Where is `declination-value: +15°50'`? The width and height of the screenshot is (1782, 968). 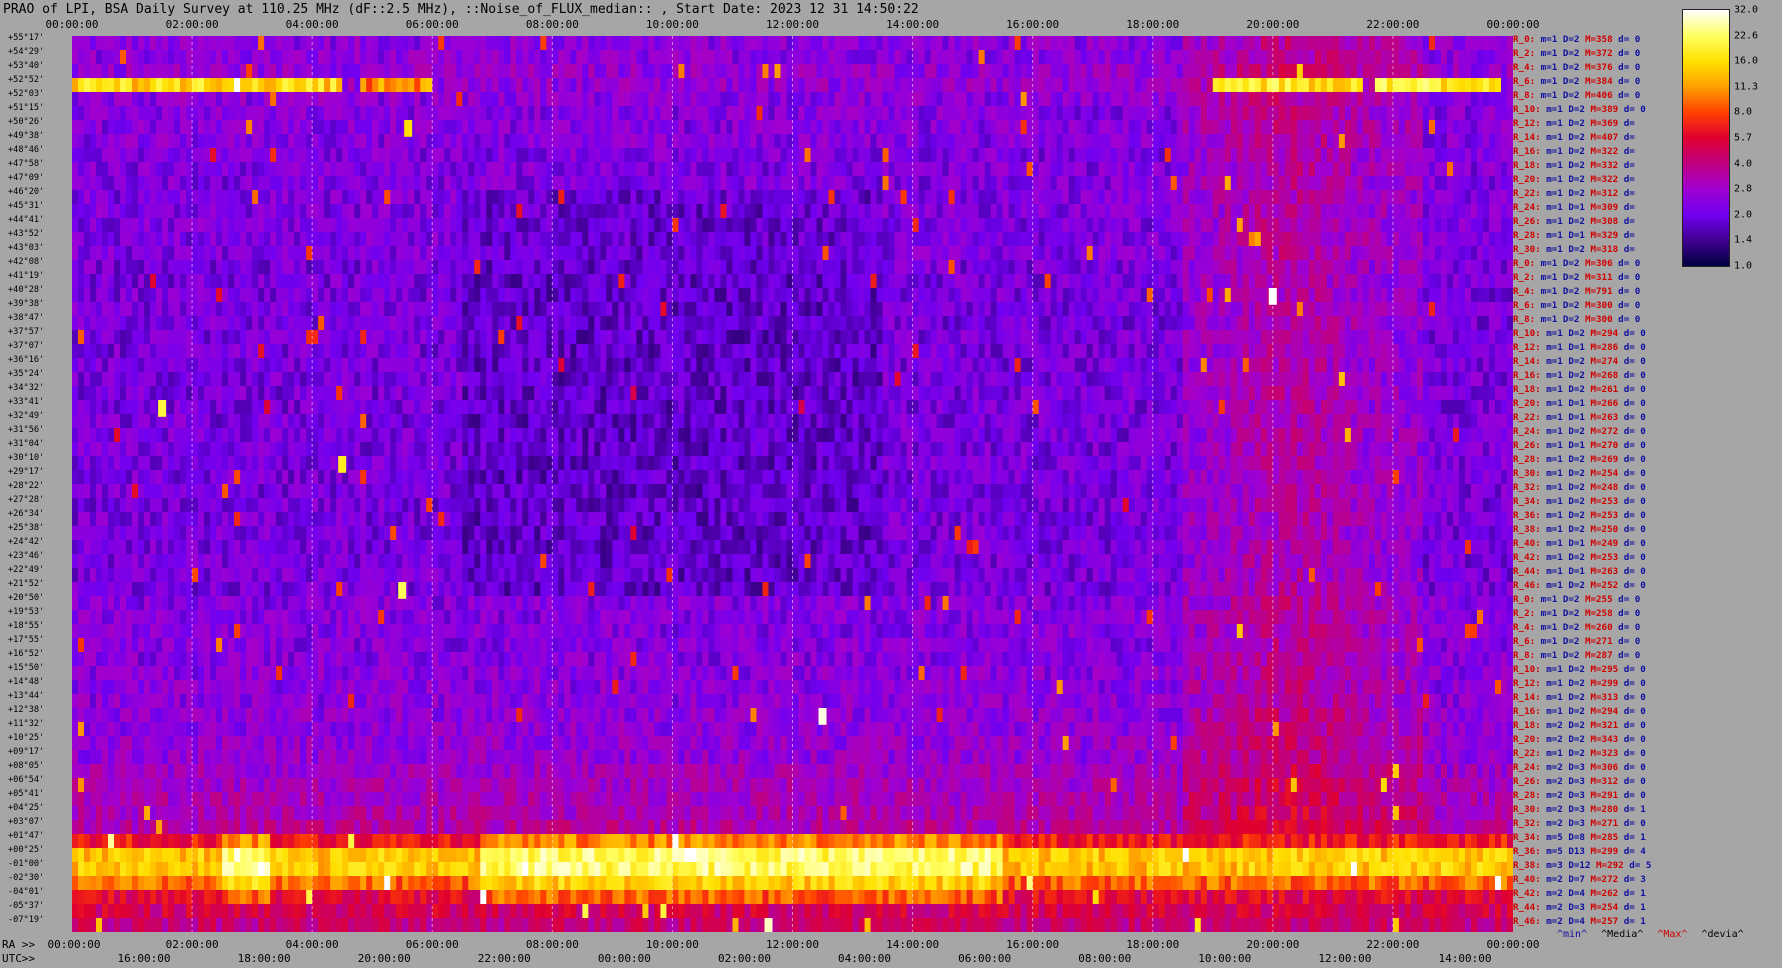
declination-value: +15°50' is located at coordinates (26, 668).